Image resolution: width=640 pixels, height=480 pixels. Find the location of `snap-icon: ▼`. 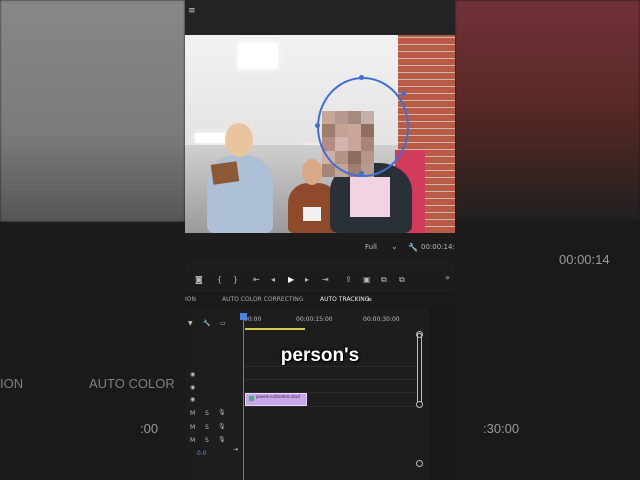

snap-icon: ▼ is located at coordinates (190, 323).